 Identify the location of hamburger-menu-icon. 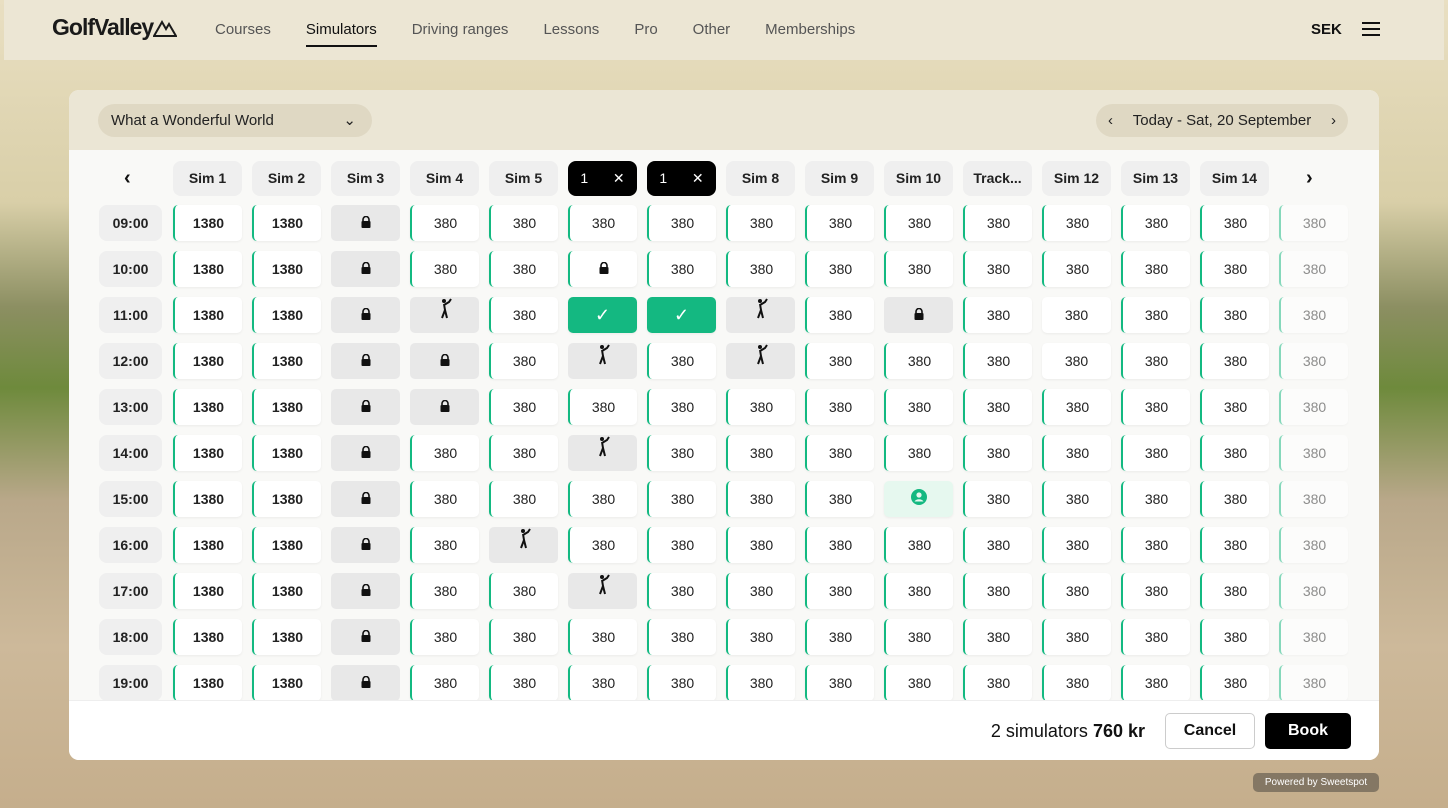
(1371, 29).